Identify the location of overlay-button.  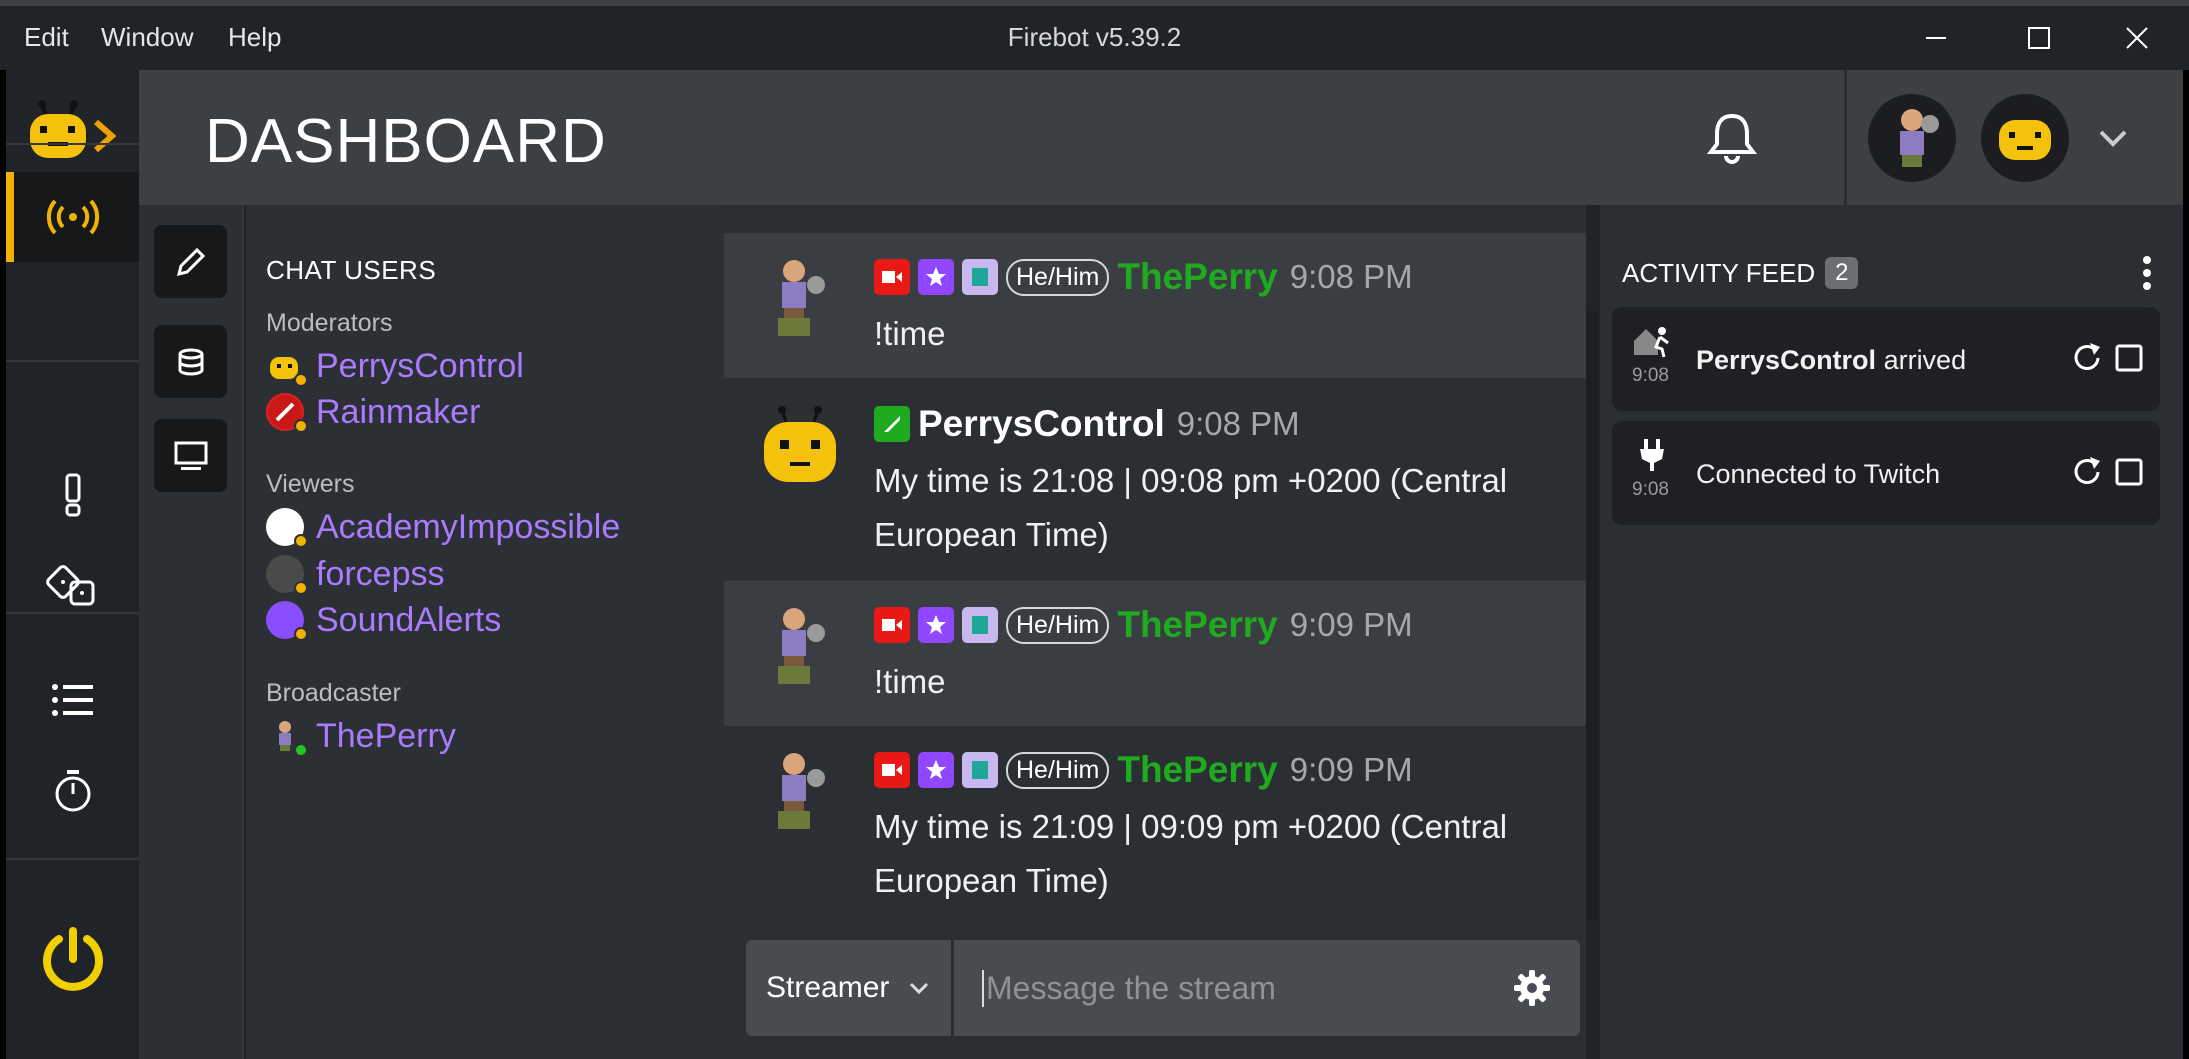
(190, 455).